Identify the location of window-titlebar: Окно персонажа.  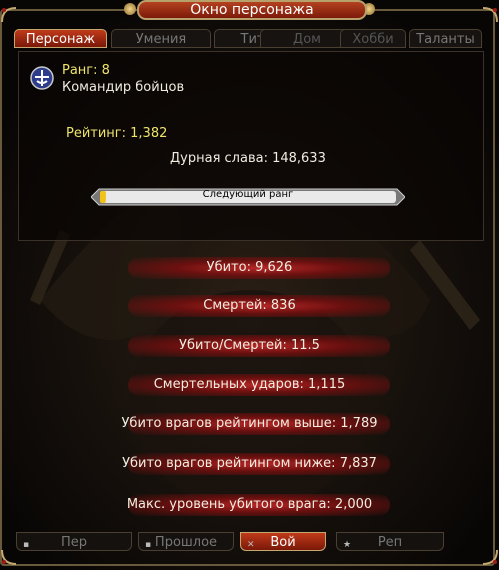
(252, 10).